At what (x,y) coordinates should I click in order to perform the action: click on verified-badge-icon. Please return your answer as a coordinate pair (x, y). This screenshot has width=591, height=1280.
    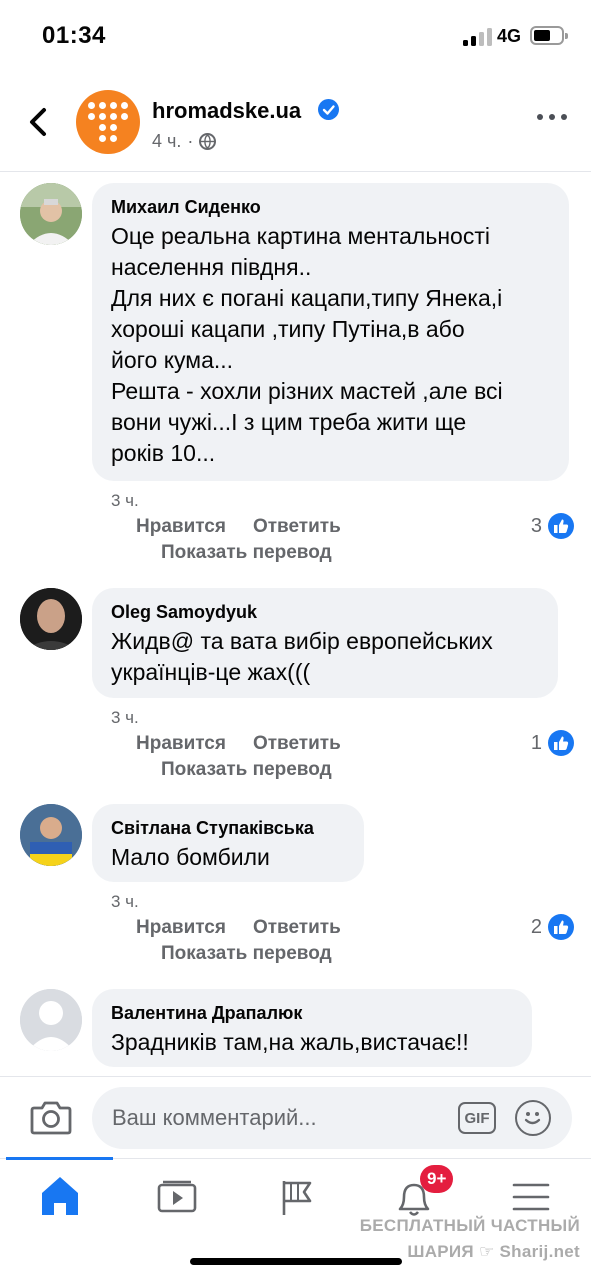
    Looking at the image, I should click on (328, 109).